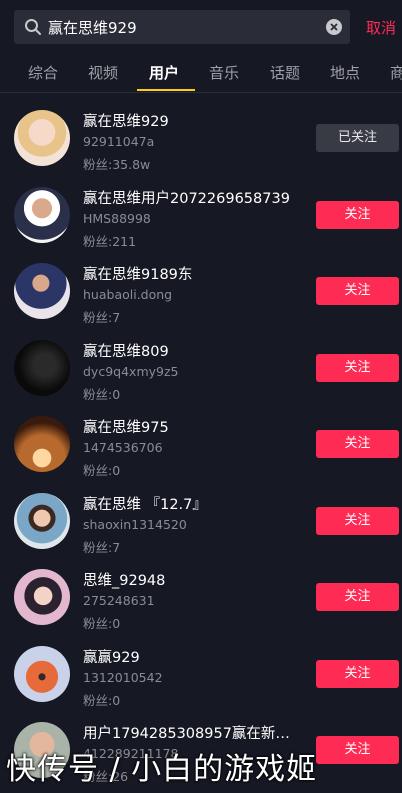 This screenshot has width=402, height=793. What do you see at coordinates (119, 141) in the screenshot?
I see `user-id: 92911047a` at bounding box center [119, 141].